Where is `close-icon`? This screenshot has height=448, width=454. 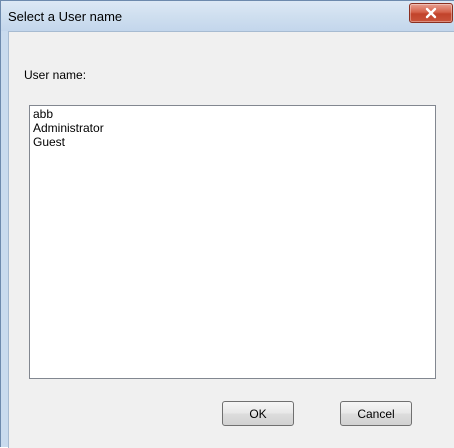 close-icon is located at coordinates (431, 13).